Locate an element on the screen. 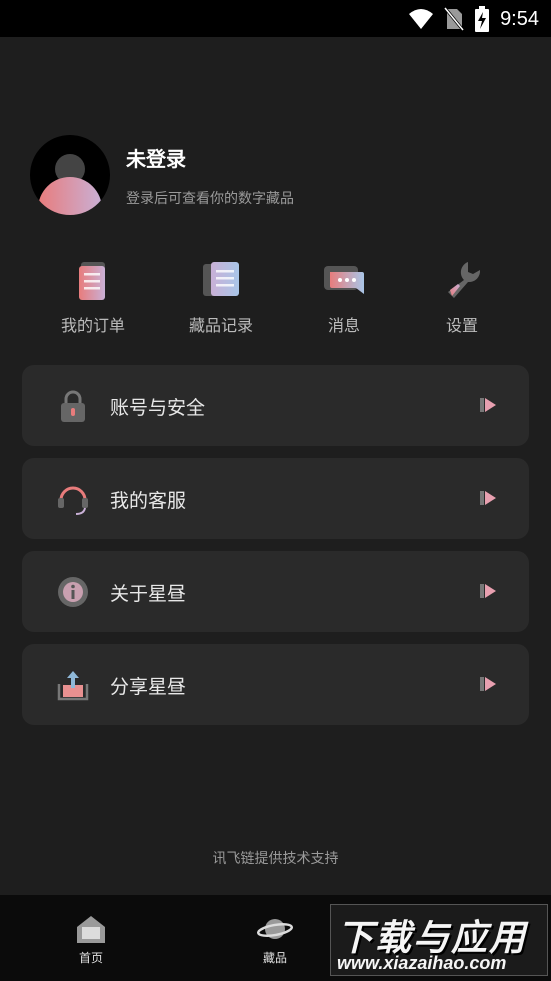 This screenshot has width=551, height=981. quick-item-label: 藏品记录 is located at coordinates (220, 325).